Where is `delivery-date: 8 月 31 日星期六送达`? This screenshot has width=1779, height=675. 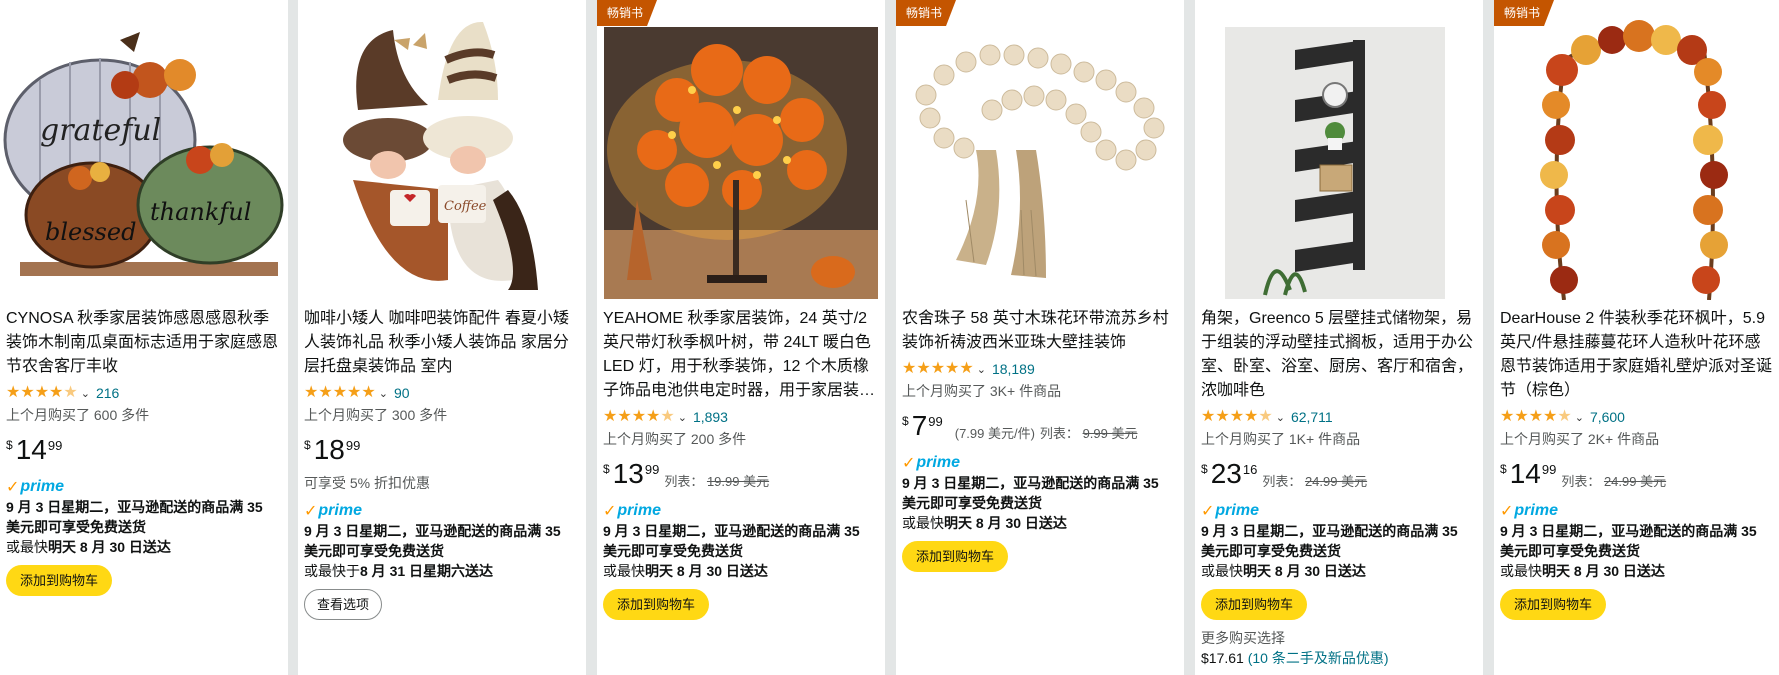 delivery-date: 8 月 31 日星期六送达 is located at coordinates (427, 571).